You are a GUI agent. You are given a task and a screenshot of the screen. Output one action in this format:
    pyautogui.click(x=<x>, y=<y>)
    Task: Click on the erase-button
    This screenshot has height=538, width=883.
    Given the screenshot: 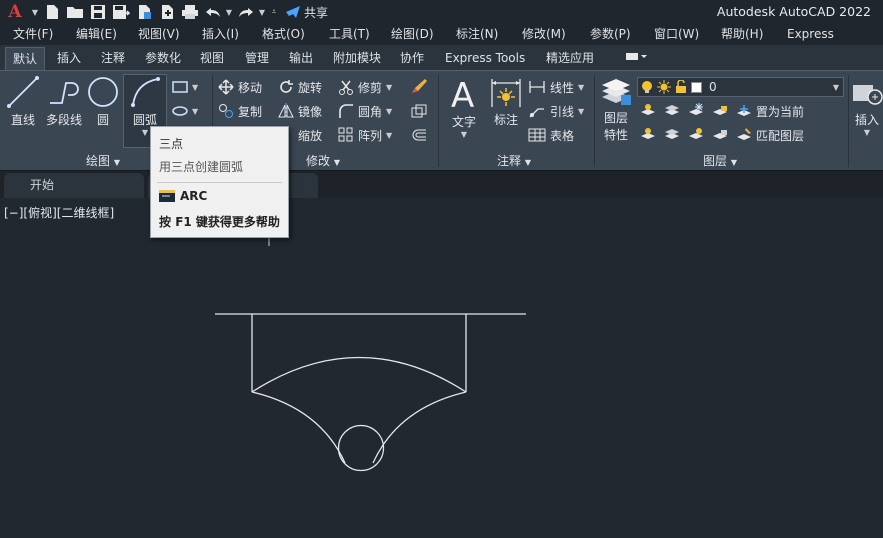 What is the action you would take?
    pyautogui.click(x=419, y=87)
    